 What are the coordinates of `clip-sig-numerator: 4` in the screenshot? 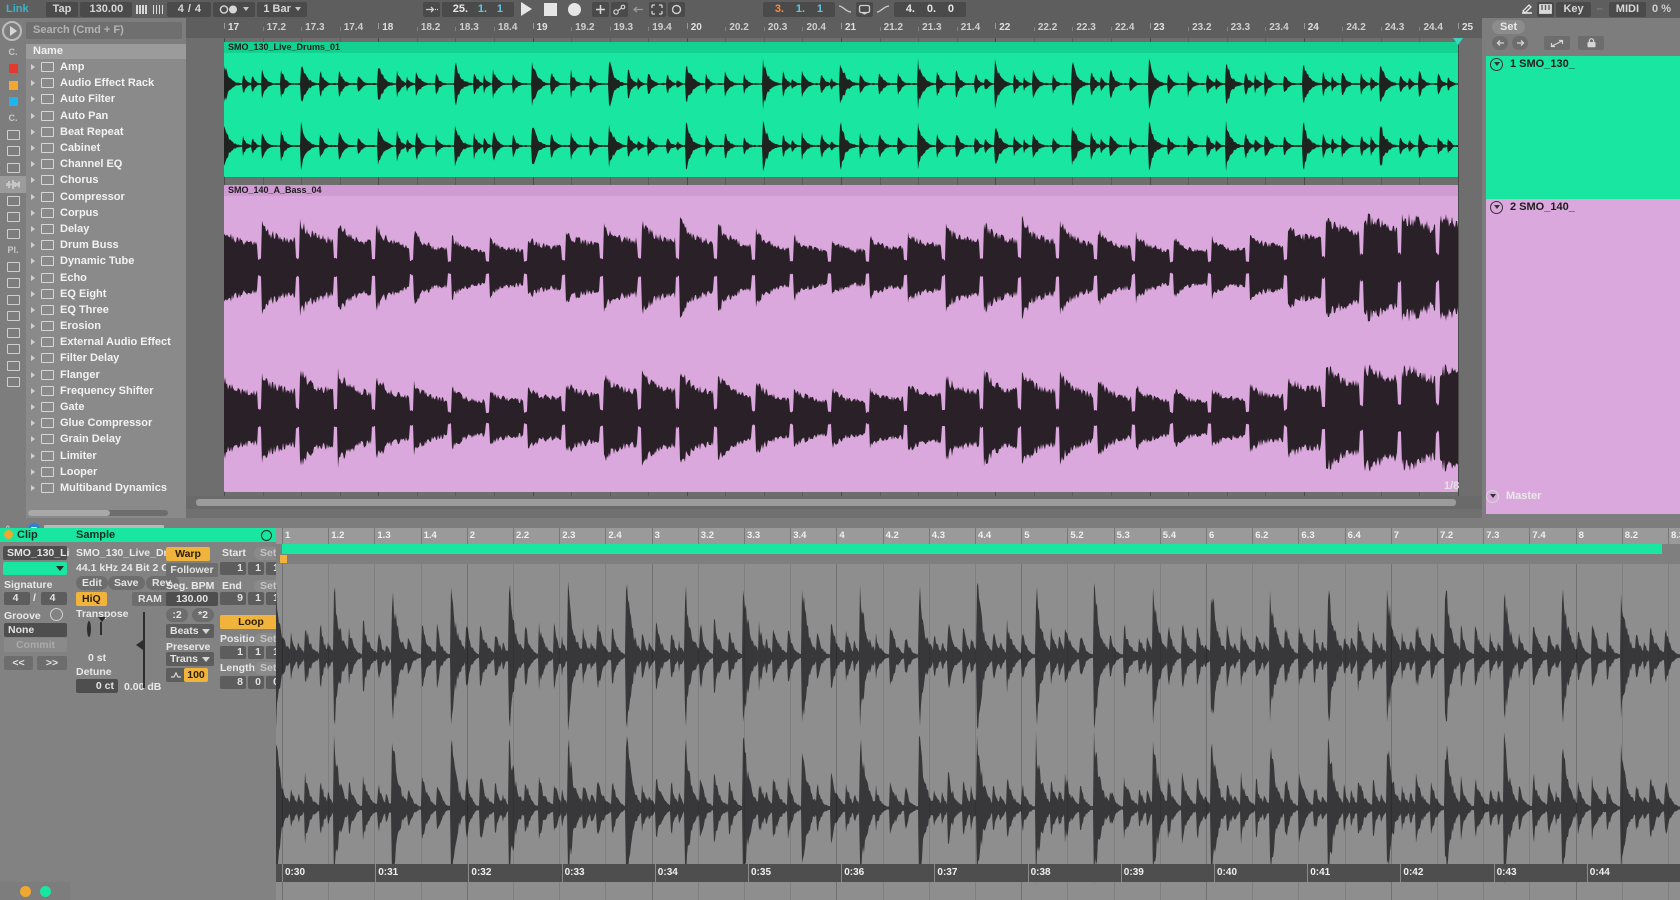 It's located at (17, 598).